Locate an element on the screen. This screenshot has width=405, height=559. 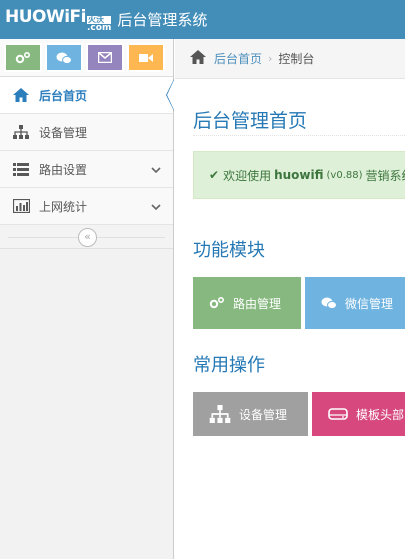
tile-label: 模板头部 is located at coordinates (380, 414).